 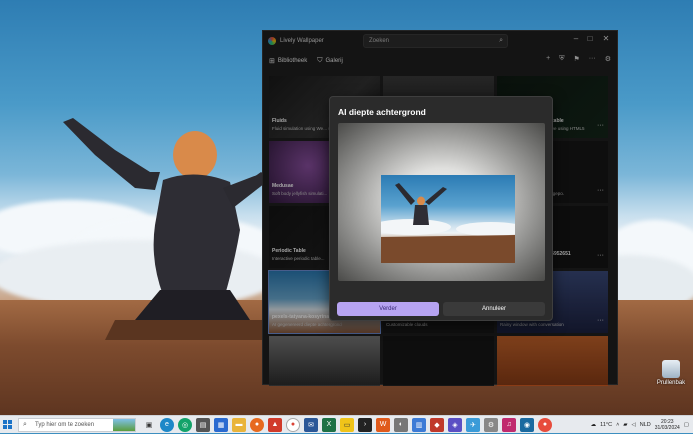 What do you see at coordinates (419, 424) in the screenshot?
I see `app-blue-icon: ▥` at bounding box center [419, 424].